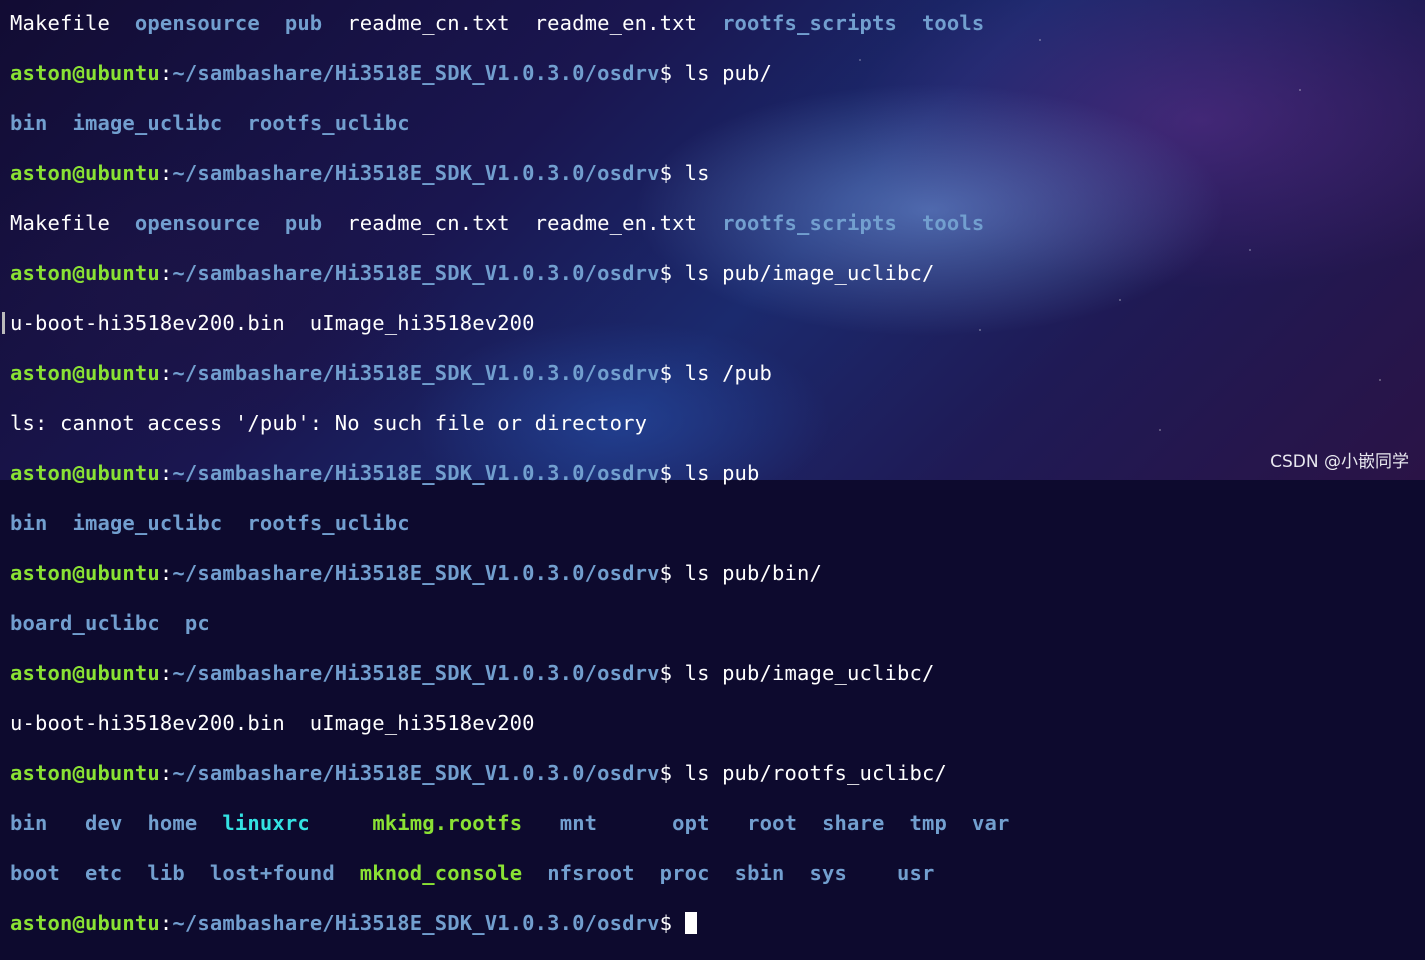 The width and height of the screenshot is (1425, 960). I want to click on terminal-text: mnt, so click(578, 823).